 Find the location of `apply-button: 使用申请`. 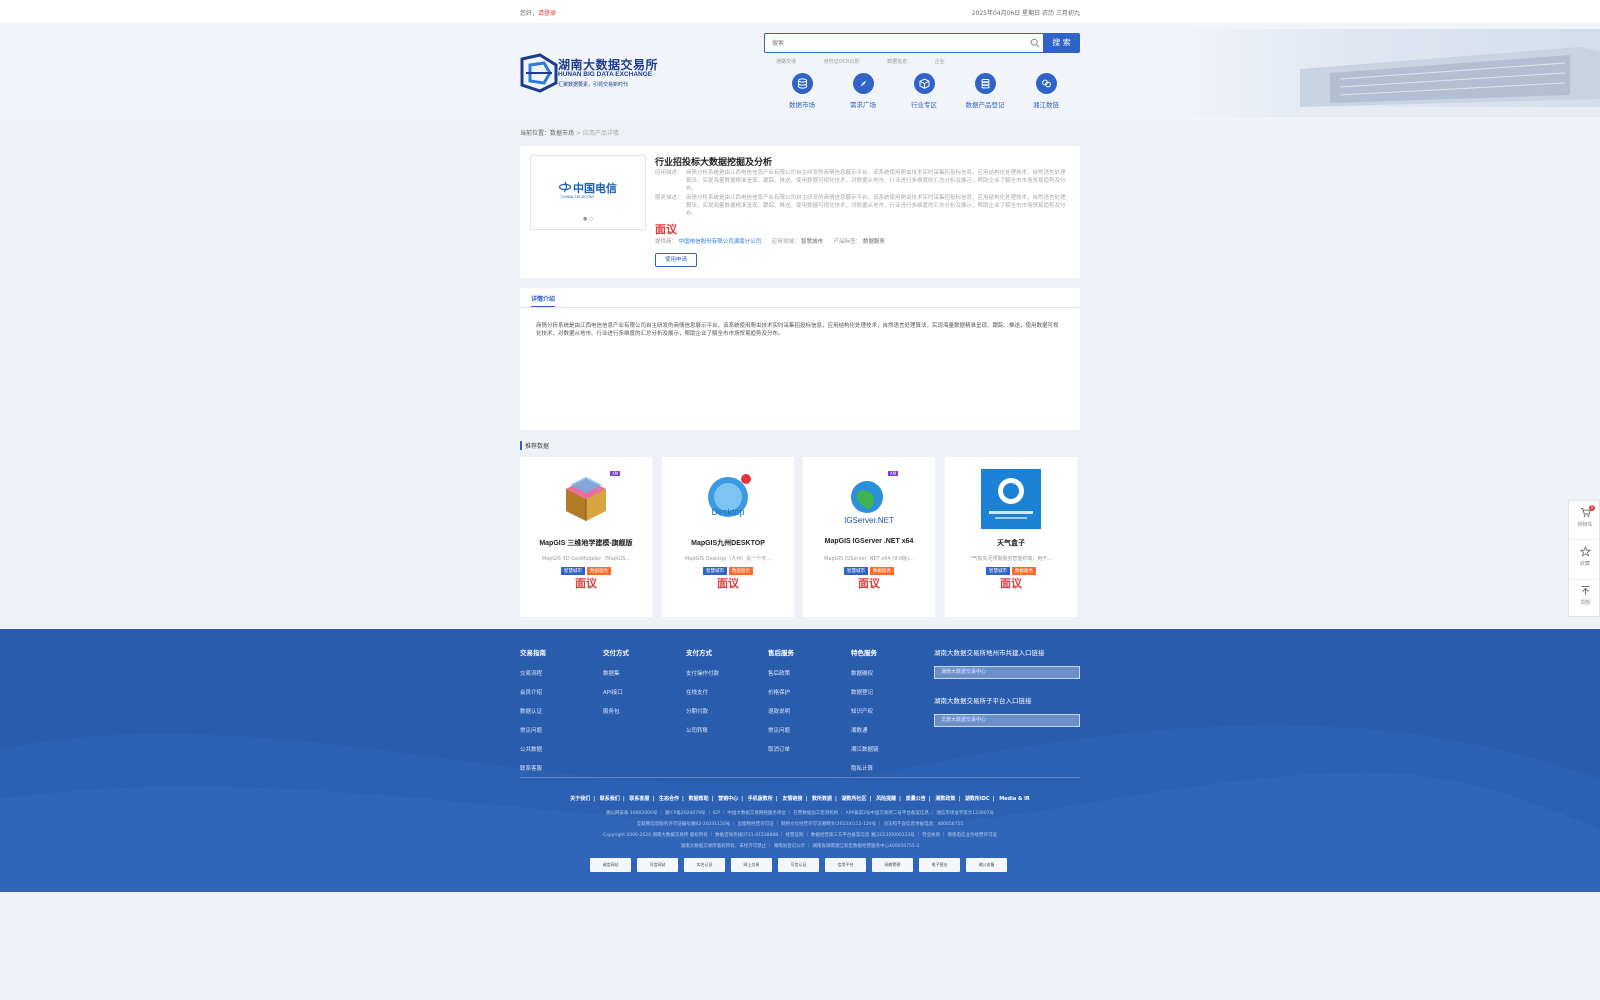

apply-button: 使用申请 is located at coordinates (676, 260).